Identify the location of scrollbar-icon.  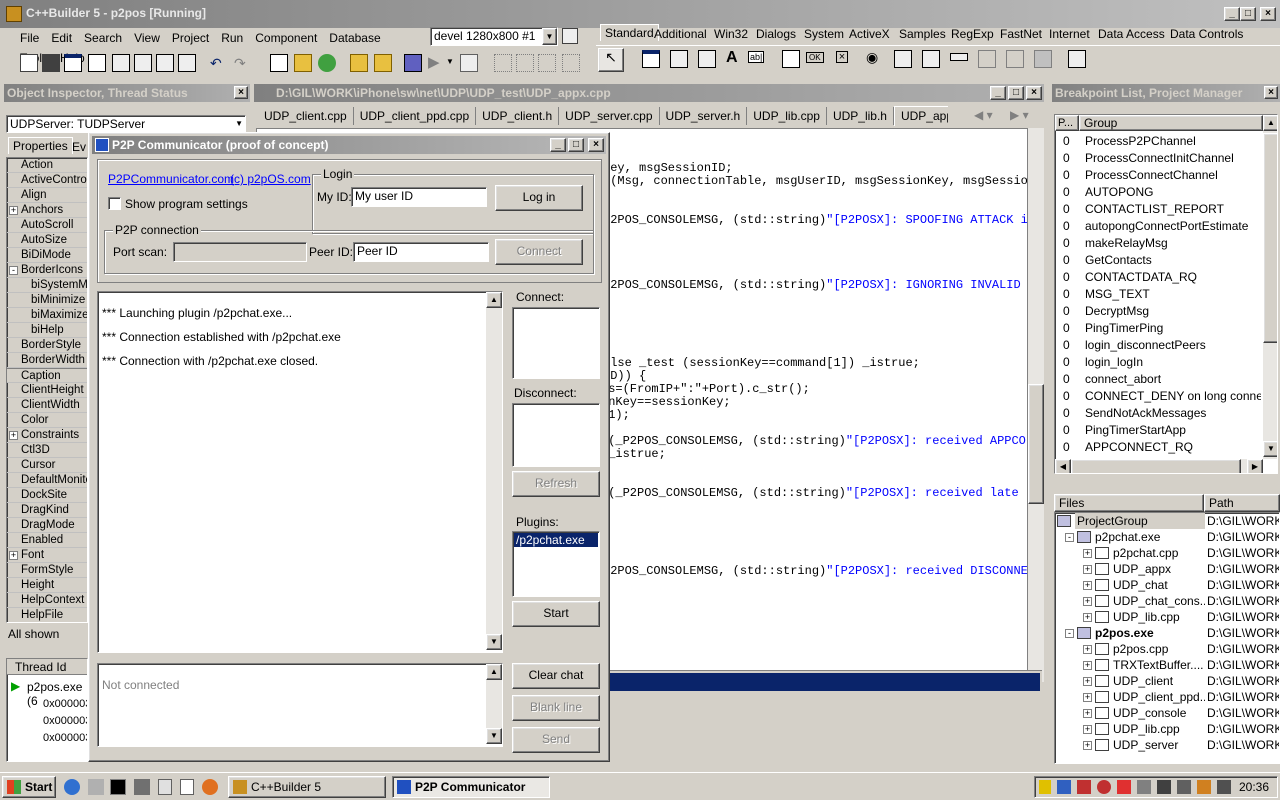
(959, 57).